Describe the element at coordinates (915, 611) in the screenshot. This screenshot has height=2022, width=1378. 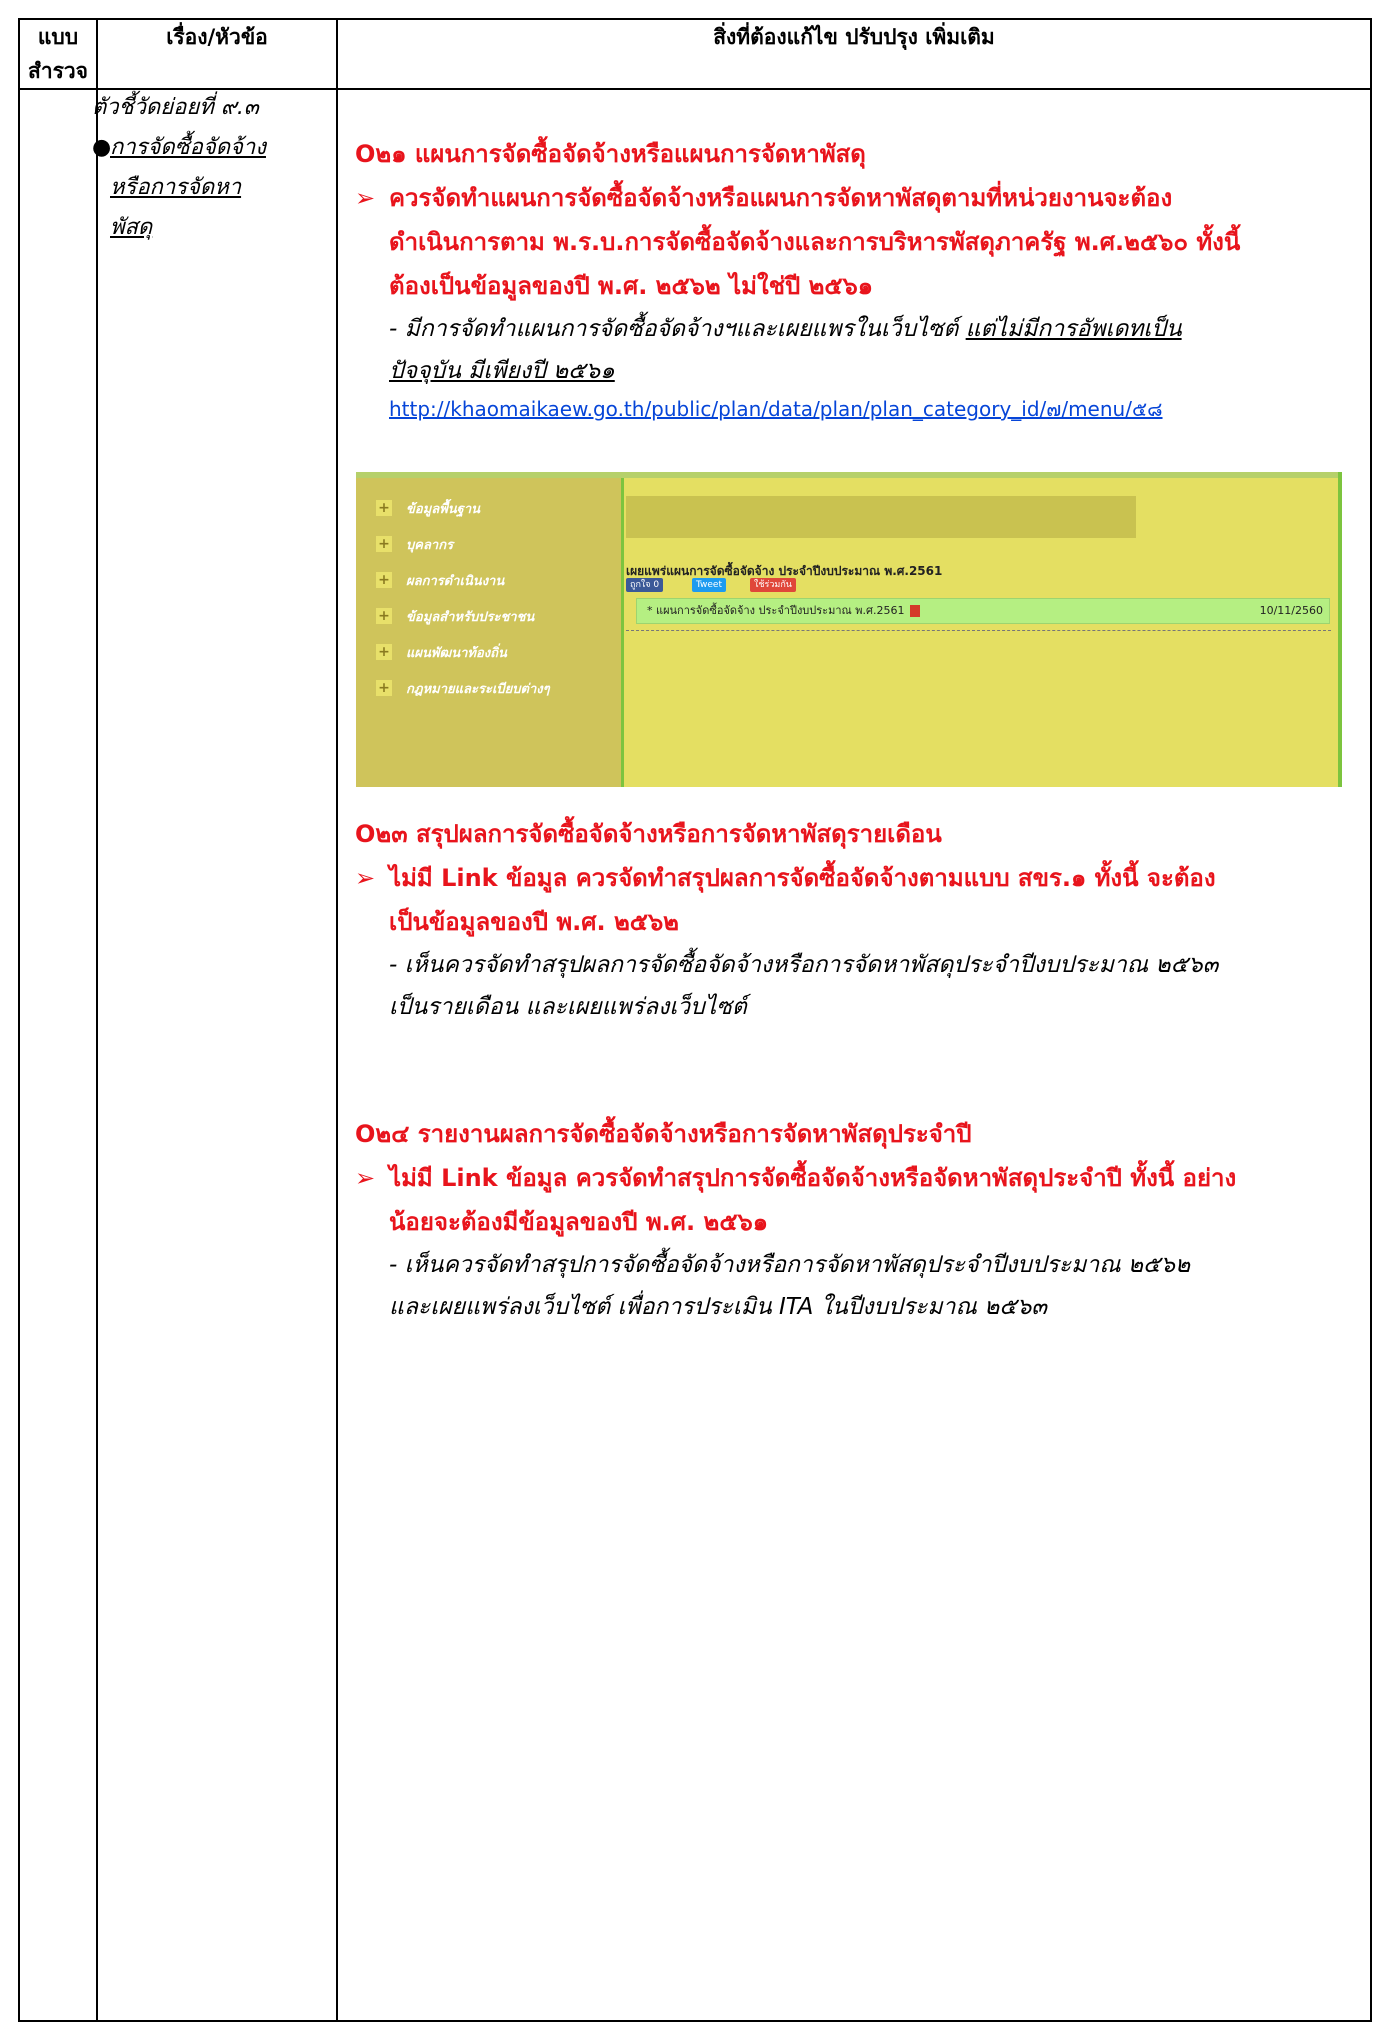
I see `pdf-icon` at that location.